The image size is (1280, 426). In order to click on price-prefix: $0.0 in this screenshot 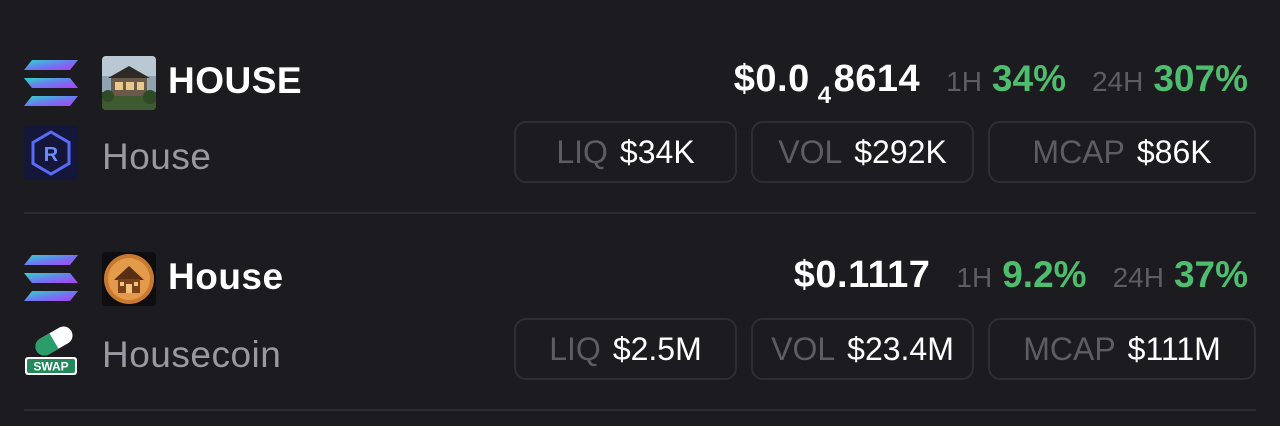, I will do `click(771, 79)`.